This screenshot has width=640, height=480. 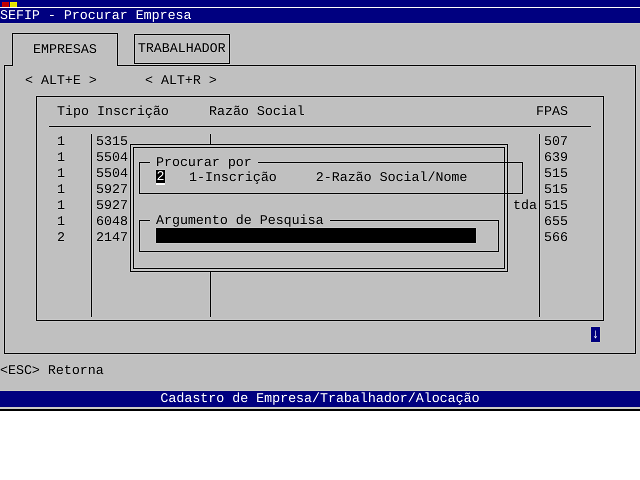 What do you see at coordinates (73, 111) in the screenshot?
I see `column-header: Tipo` at bounding box center [73, 111].